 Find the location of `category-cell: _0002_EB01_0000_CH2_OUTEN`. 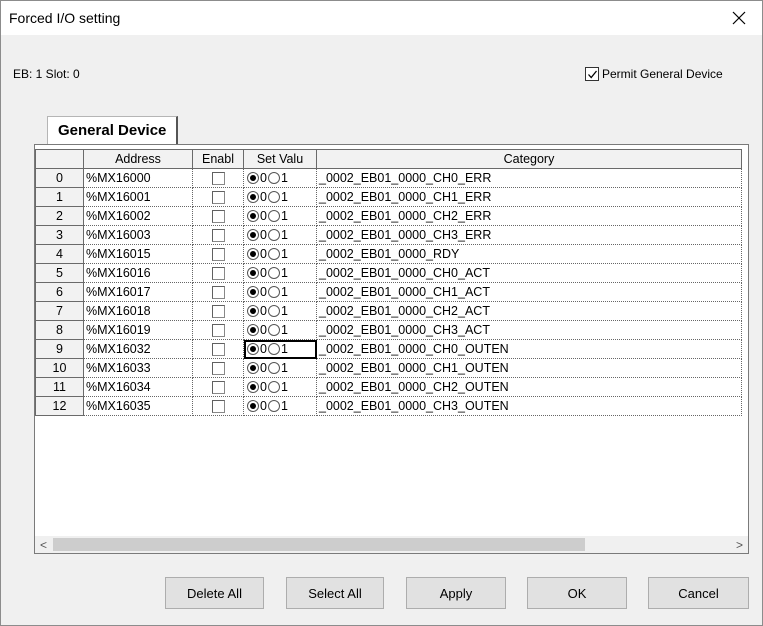

category-cell: _0002_EB01_0000_CH2_OUTEN is located at coordinates (529, 387).